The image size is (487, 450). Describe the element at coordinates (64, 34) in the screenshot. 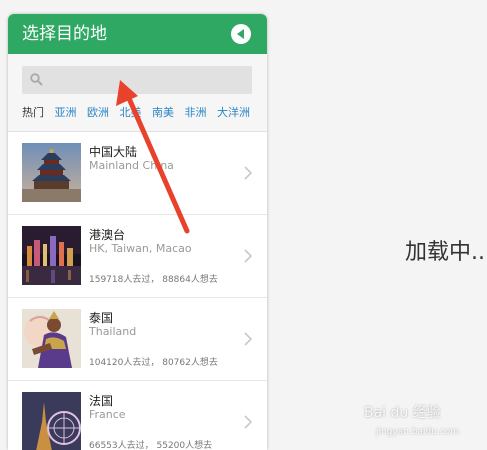

I see `panel-title: 选择目的地` at that location.